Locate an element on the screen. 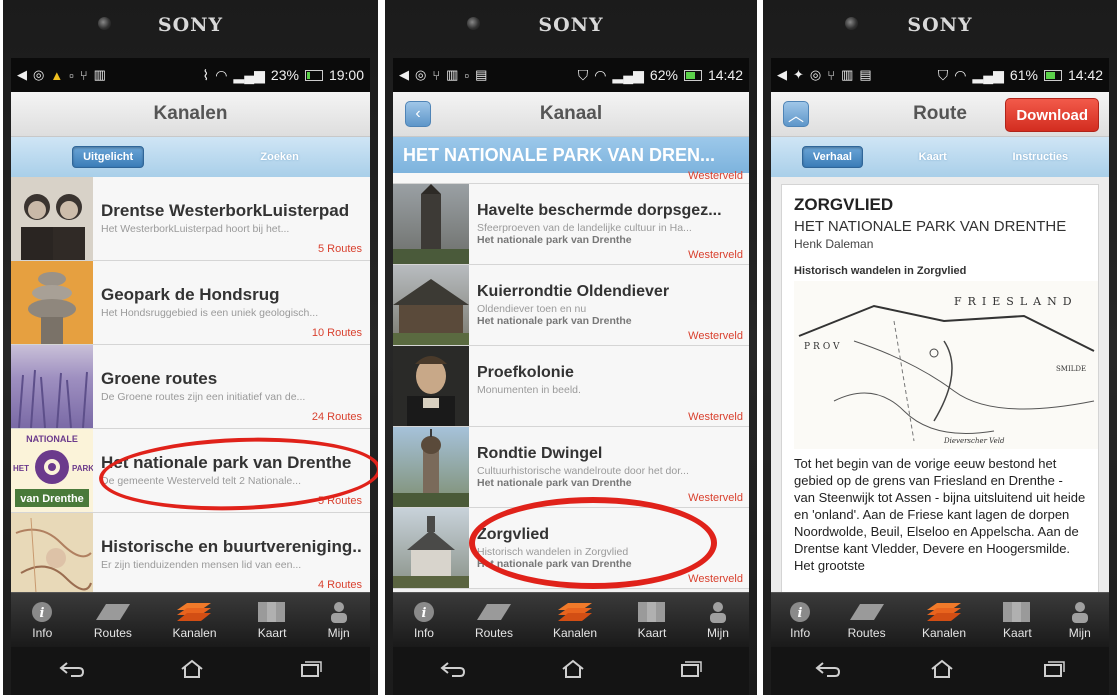  portrait-photo-icon is located at coordinates (53, 227).